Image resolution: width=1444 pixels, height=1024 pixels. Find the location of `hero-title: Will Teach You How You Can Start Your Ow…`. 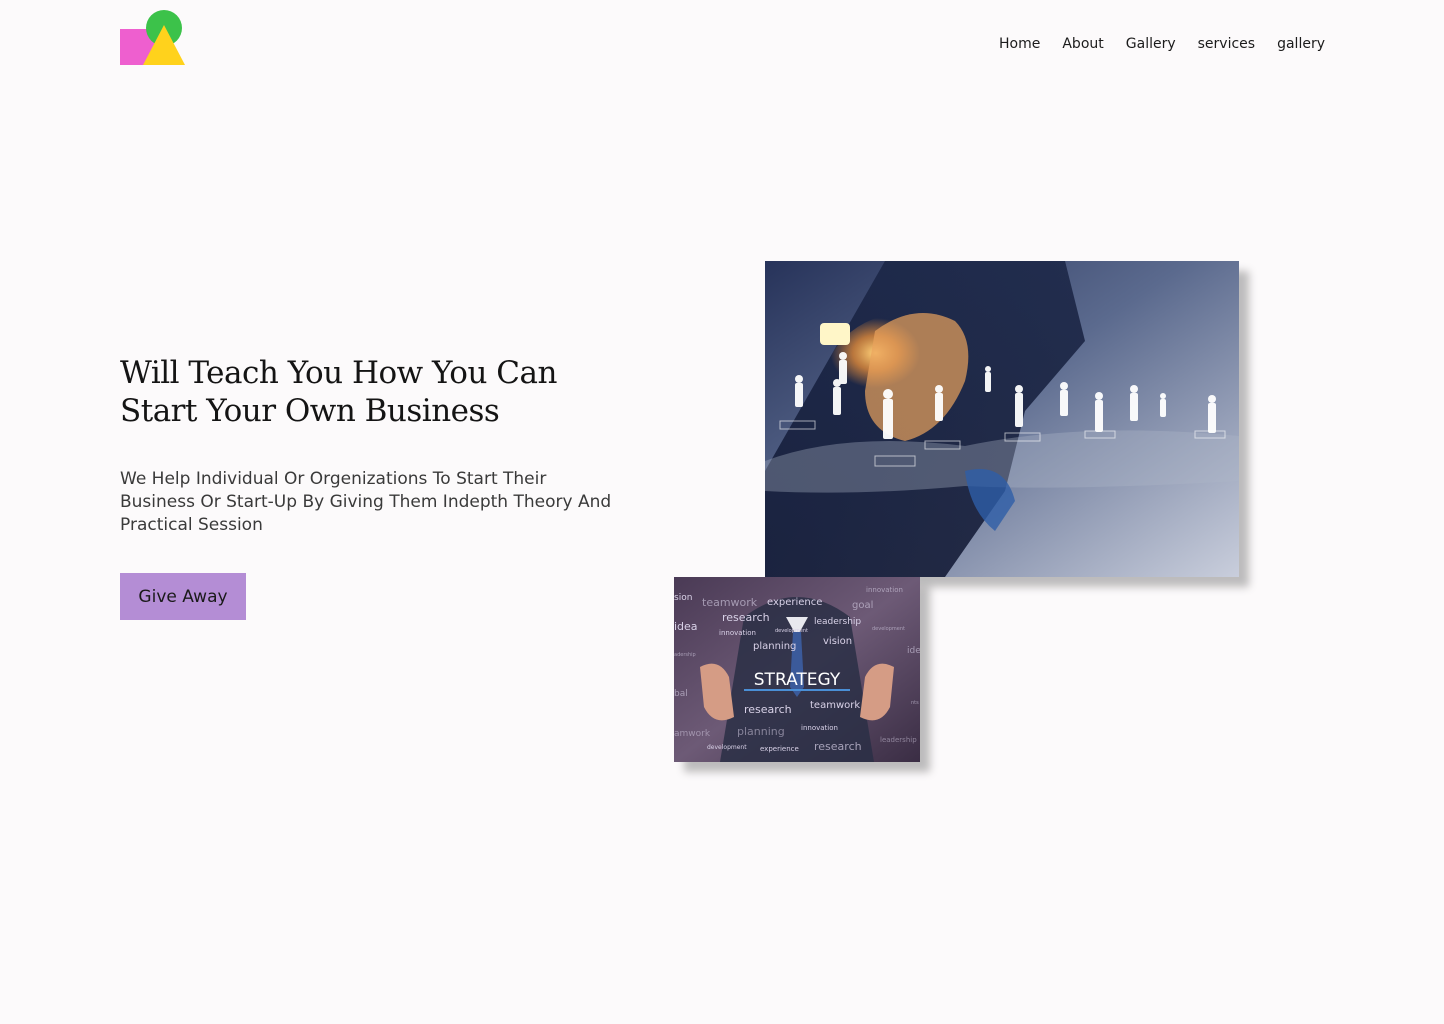

hero-title: Will Teach You How You Can Start Your Ow… is located at coordinates (338, 392).